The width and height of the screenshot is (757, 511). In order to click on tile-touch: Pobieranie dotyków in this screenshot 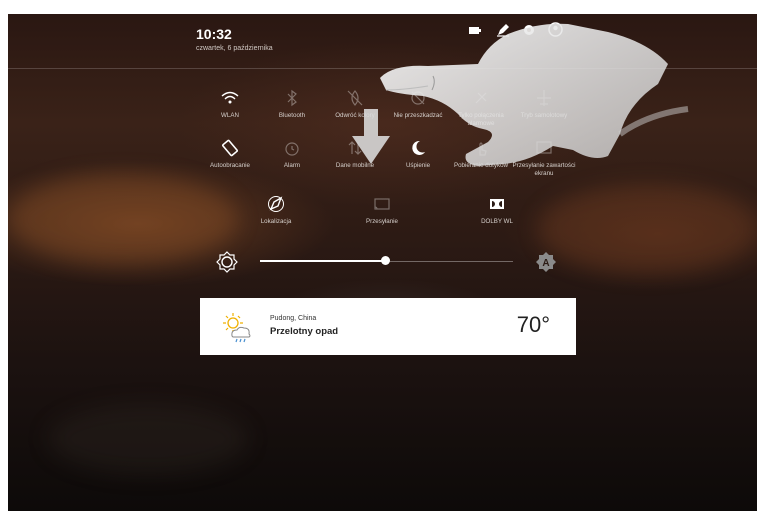, I will do `click(481, 154)`.